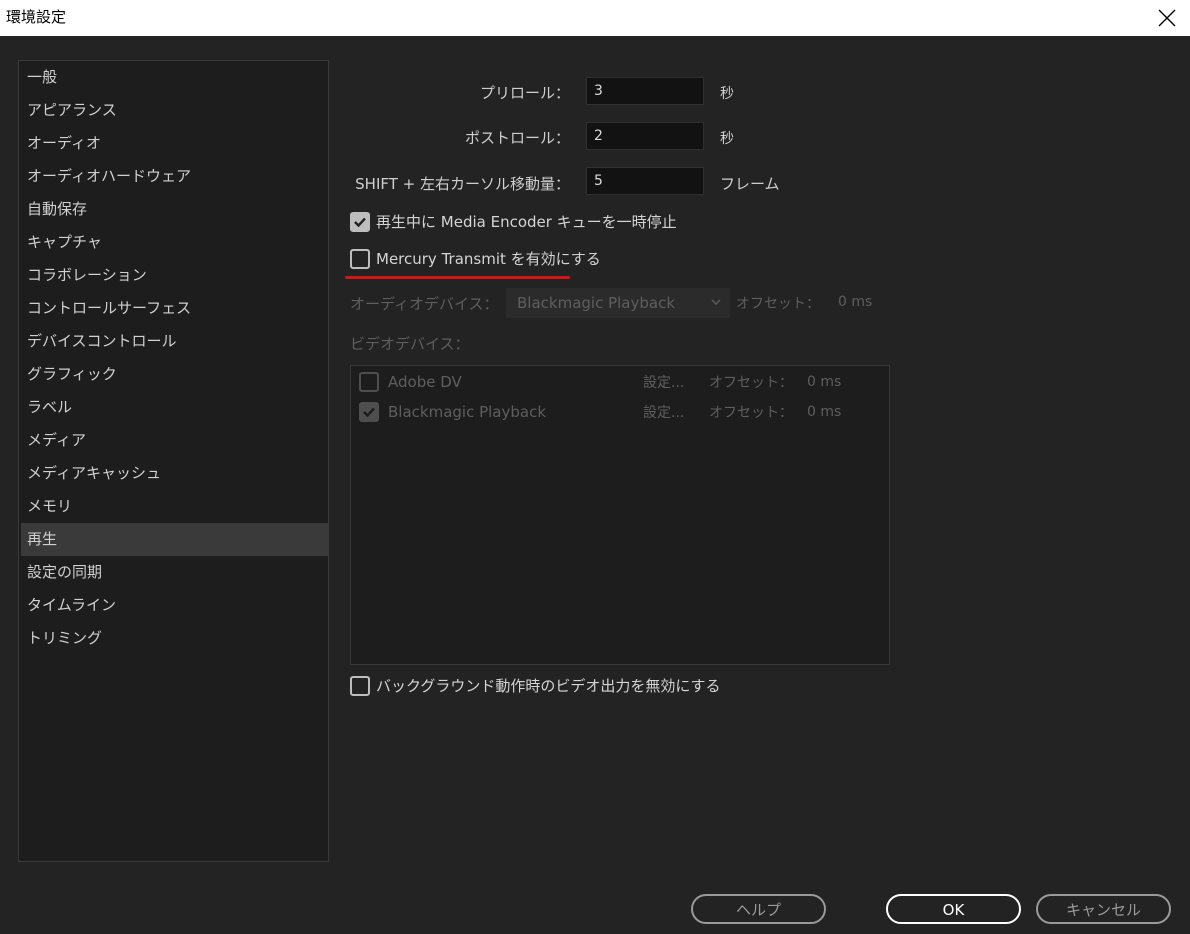  What do you see at coordinates (524, 93) in the screenshot?
I see `preroll-label: プリロール：` at bounding box center [524, 93].